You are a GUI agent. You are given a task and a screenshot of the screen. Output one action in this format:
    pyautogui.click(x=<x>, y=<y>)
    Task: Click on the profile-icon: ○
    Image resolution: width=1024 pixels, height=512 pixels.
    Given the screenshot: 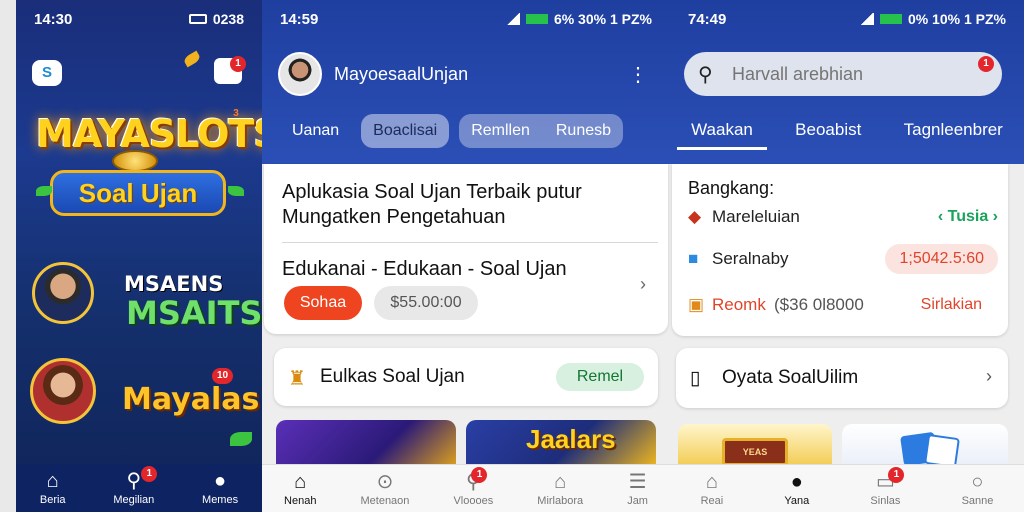 What is the action you would take?
    pyautogui.click(x=977, y=481)
    